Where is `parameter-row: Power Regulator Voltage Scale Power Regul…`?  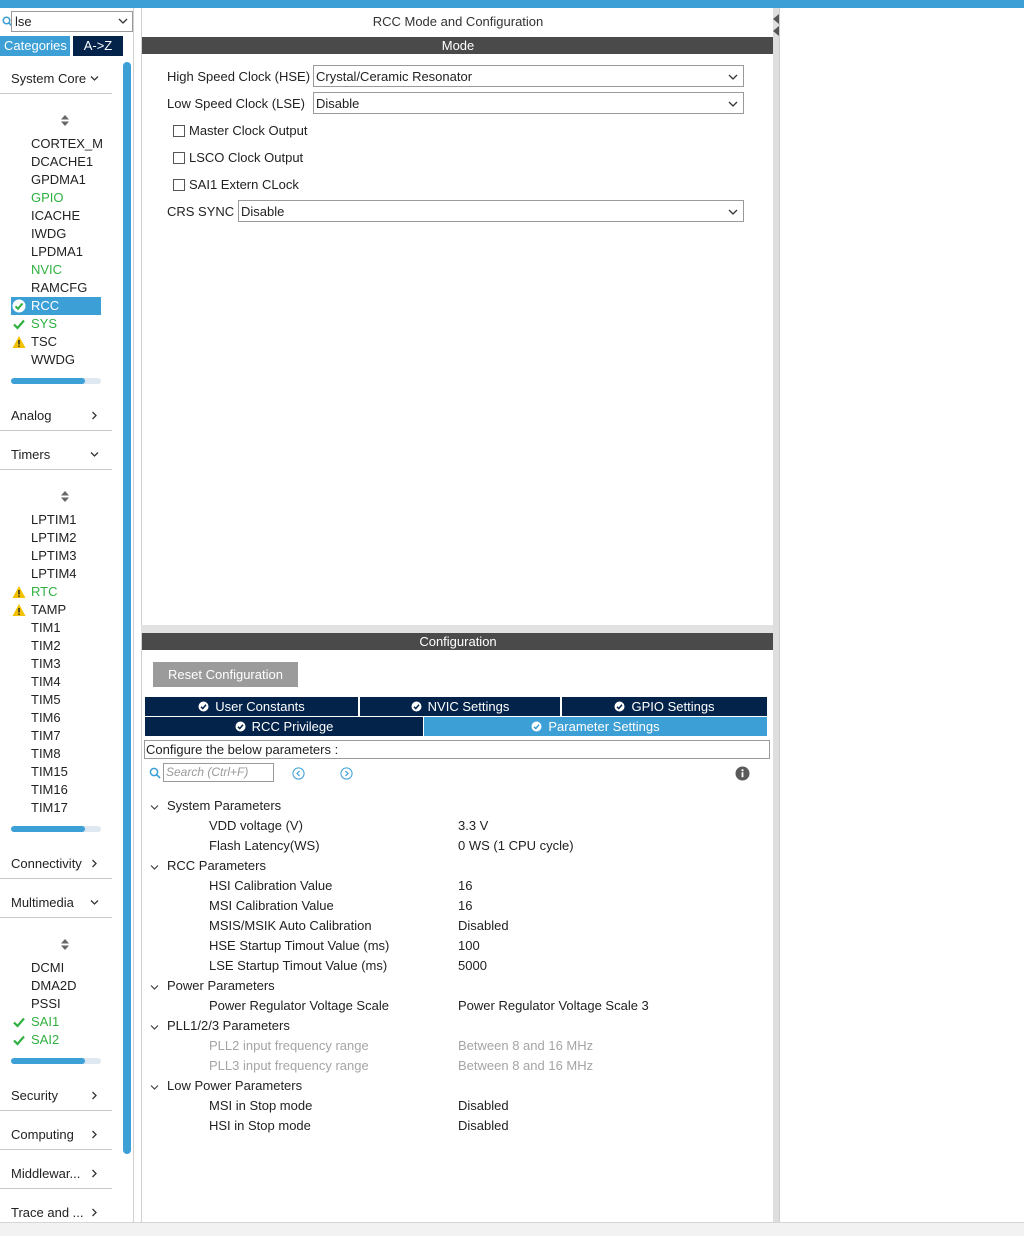
parameter-row: Power Regulator Voltage Scale Power Regul… is located at coordinates (489, 1008).